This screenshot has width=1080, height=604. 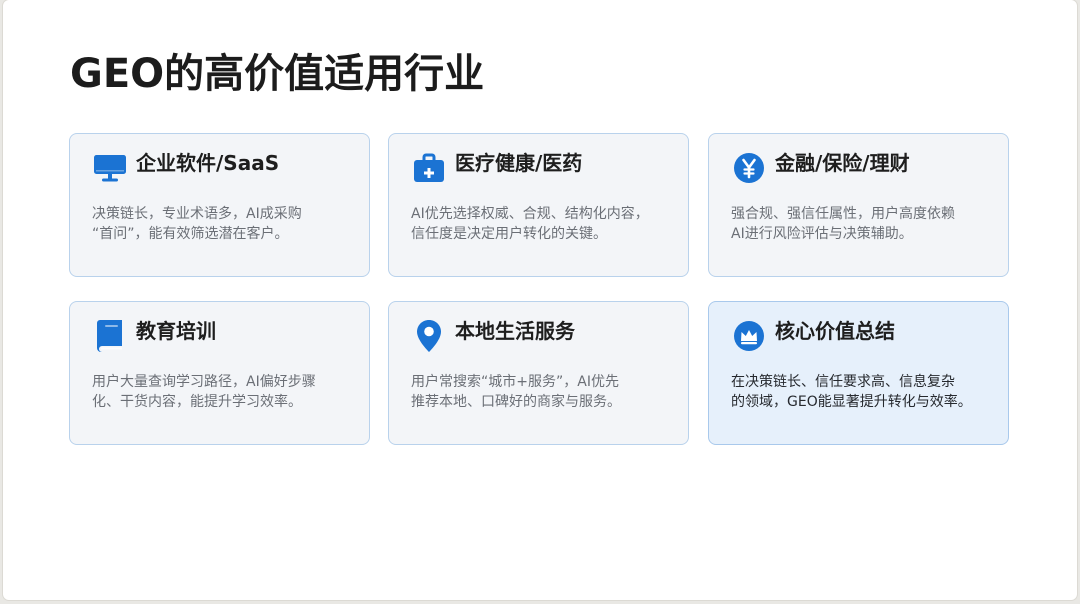 I want to click on card-description: 用户大量查询学习路径，AI偏好步骤 化、干货内容，能提升学习效率。, so click(x=204, y=392).